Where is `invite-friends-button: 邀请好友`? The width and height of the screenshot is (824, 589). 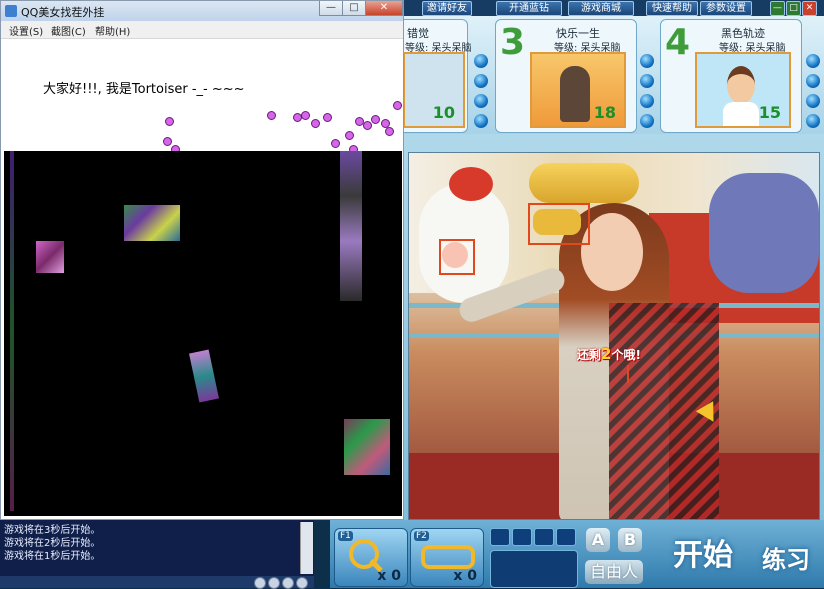
invite-friends-button: 邀请好友 is located at coordinates (447, 8).